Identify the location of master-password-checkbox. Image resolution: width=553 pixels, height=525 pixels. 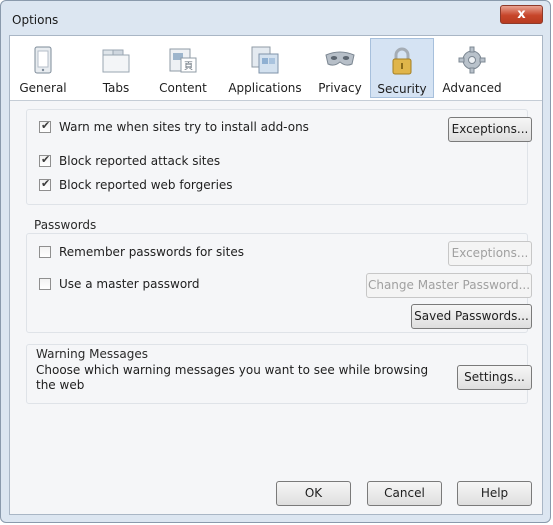
(45, 284).